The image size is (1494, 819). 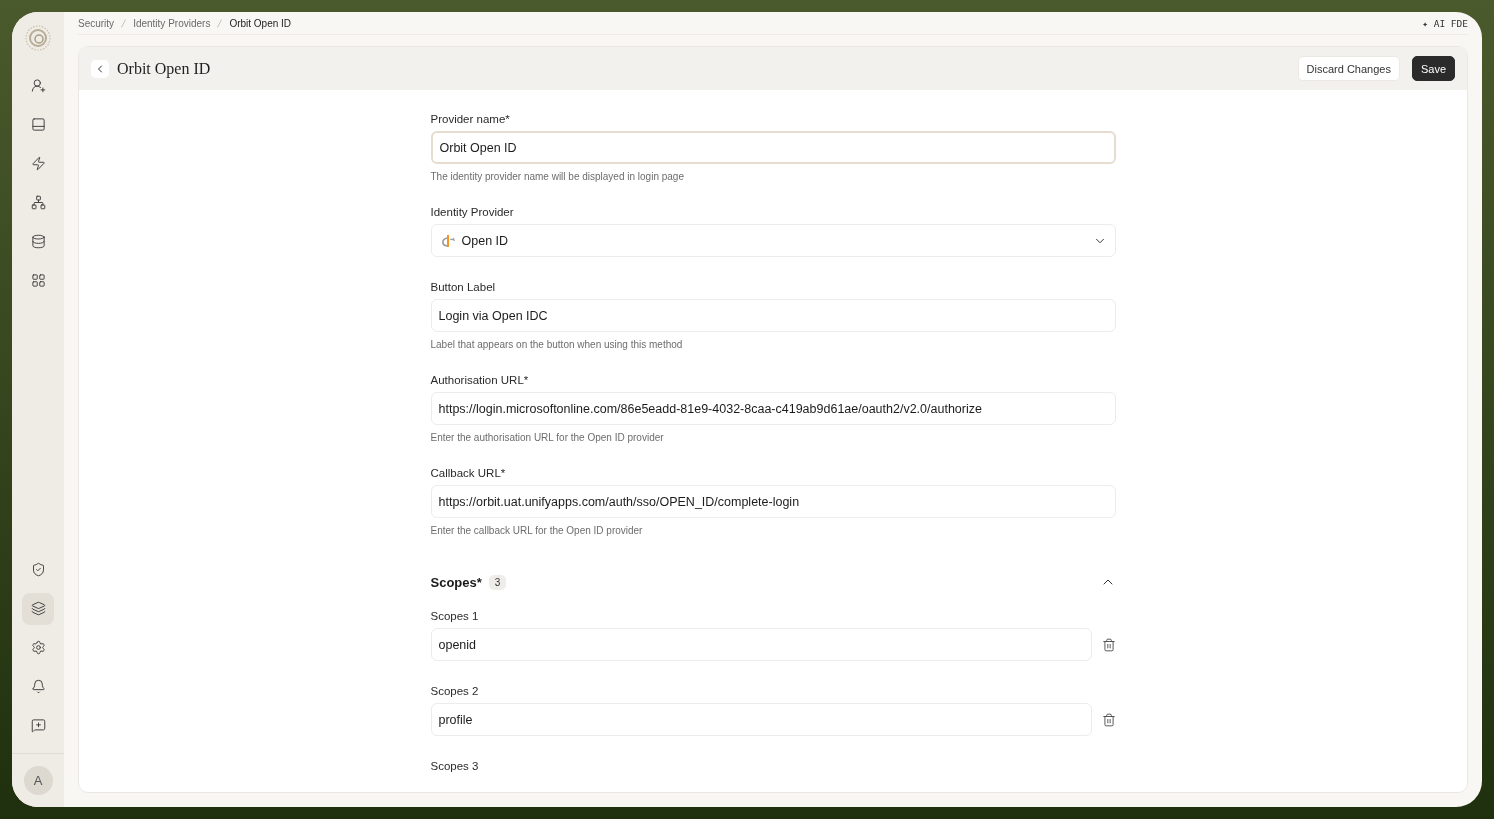 I want to click on grid-icon, so click(x=38, y=280).